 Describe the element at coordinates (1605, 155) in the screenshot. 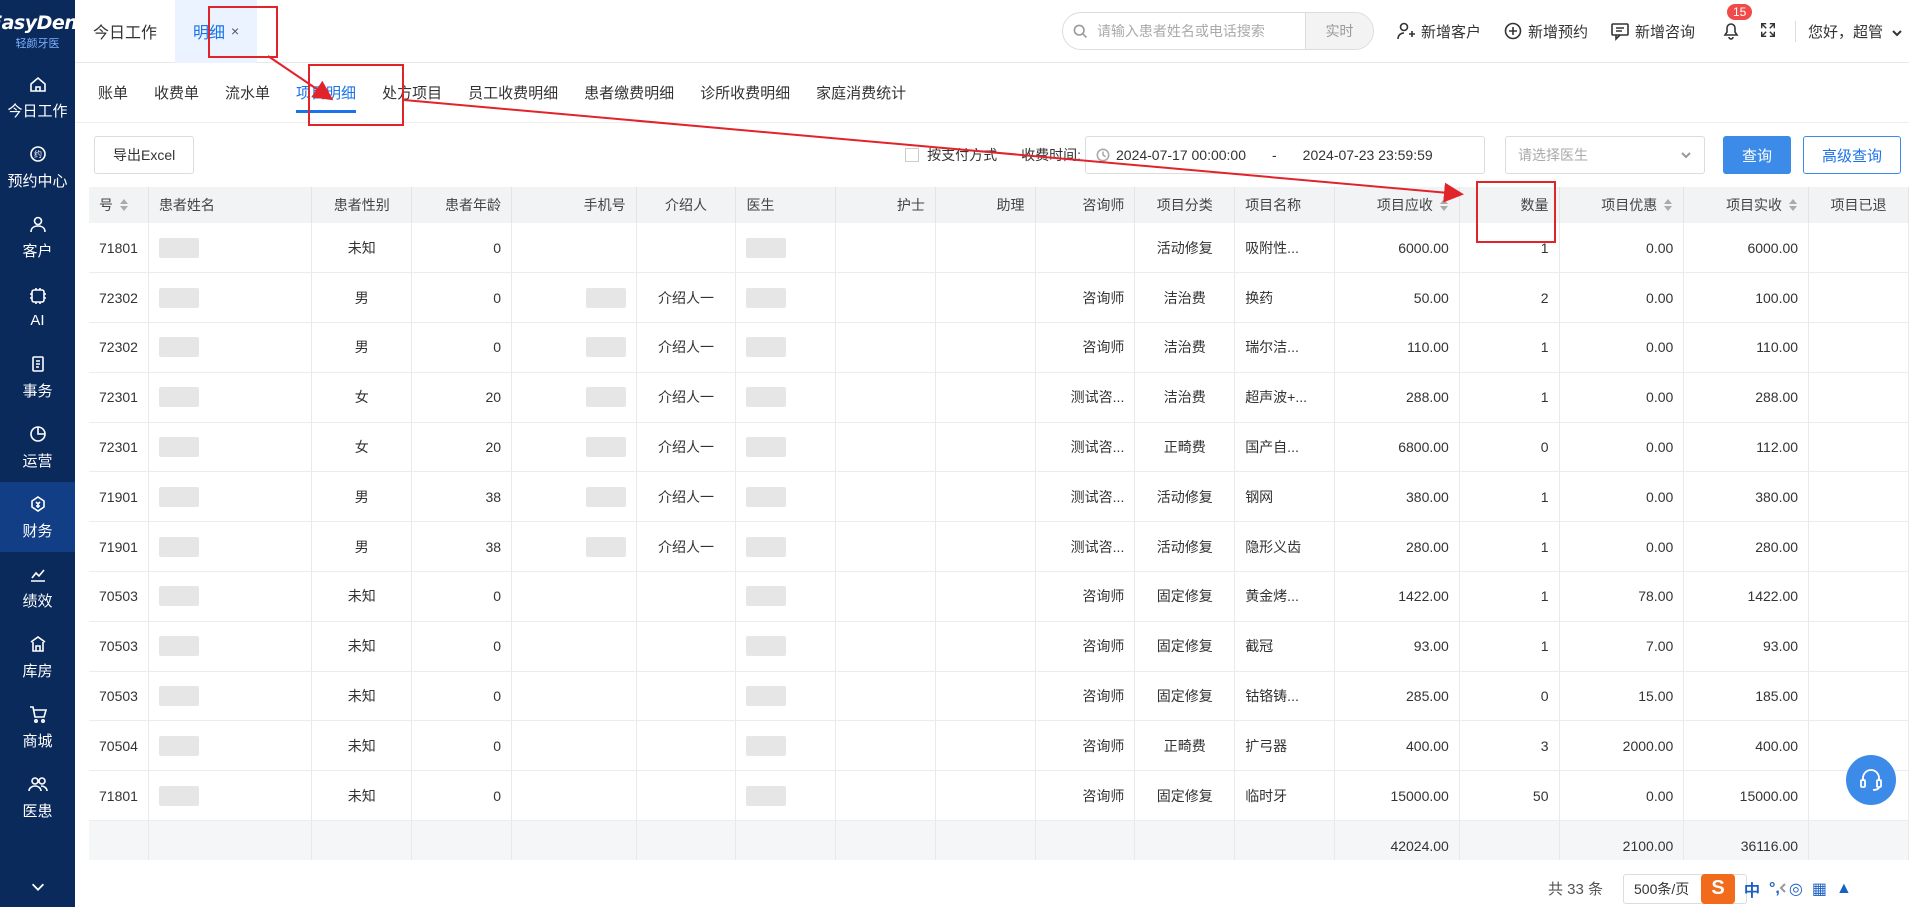

I see `doctor-select: 请选择医生` at that location.